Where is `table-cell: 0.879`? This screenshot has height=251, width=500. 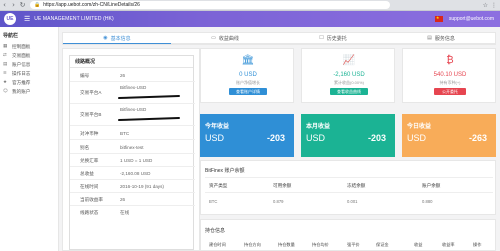
table-cell: 0.879 is located at coordinates (278, 201).